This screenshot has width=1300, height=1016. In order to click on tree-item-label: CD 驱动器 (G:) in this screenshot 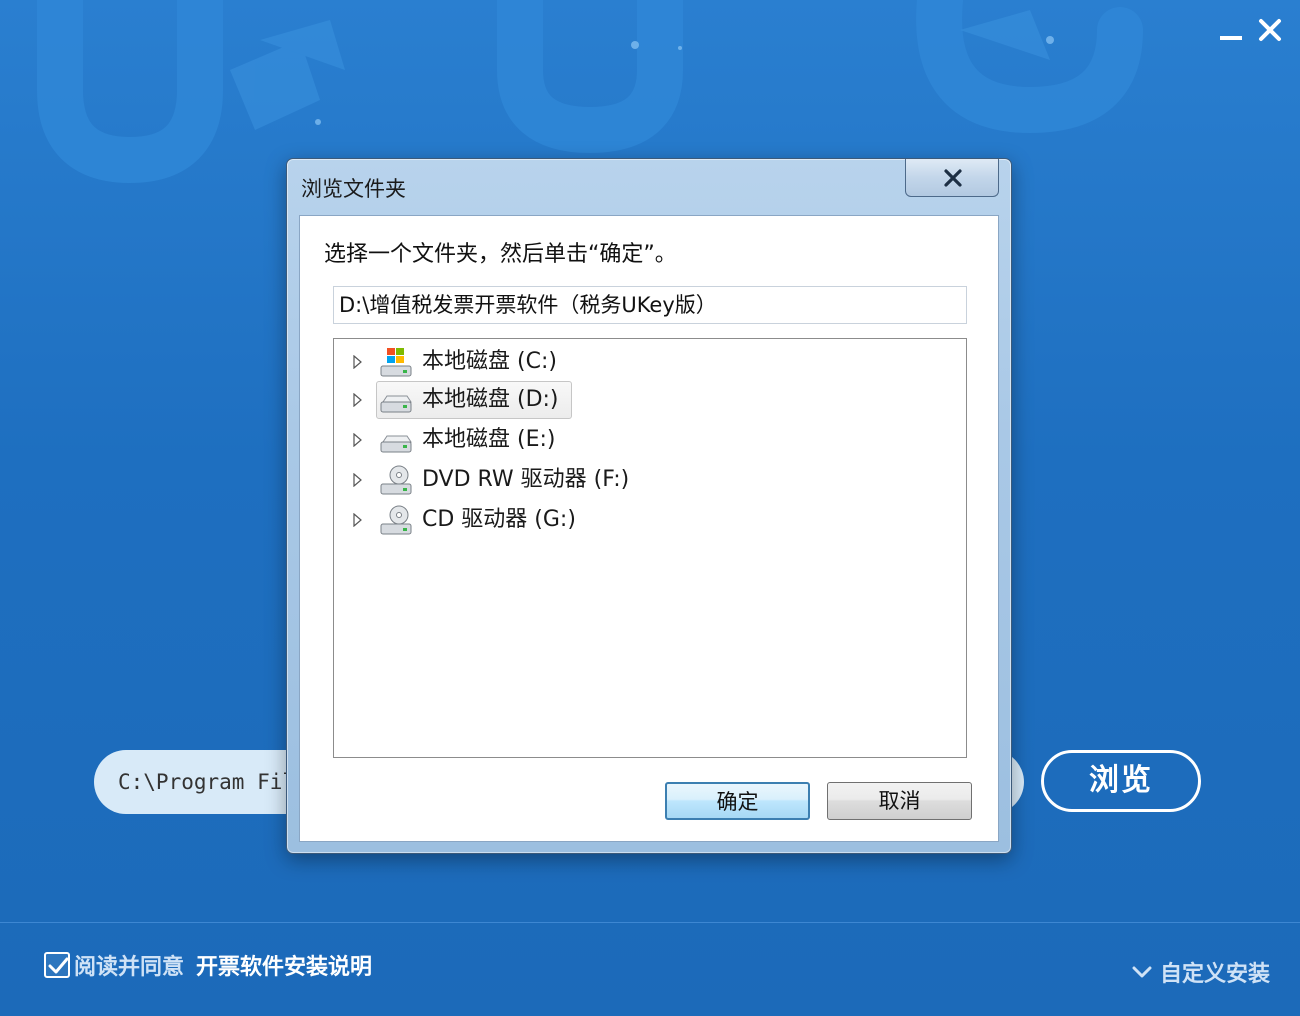, I will do `click(499, 519)`.